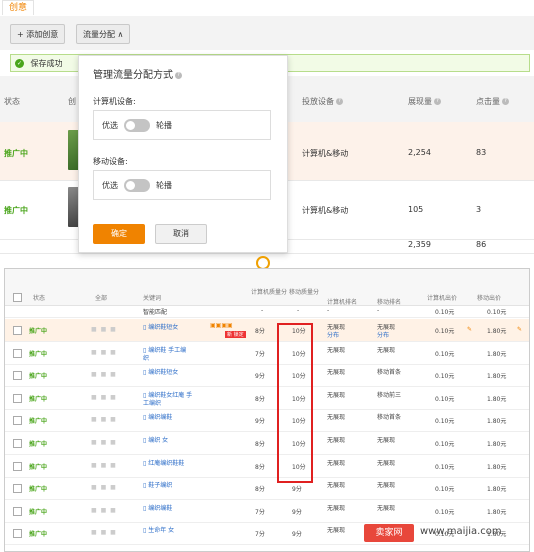  What do you see at coordinates (496, 311) in the screenshot?
I see `smart-mobile-bid: 0.10元` at bounding box center [496, 311].